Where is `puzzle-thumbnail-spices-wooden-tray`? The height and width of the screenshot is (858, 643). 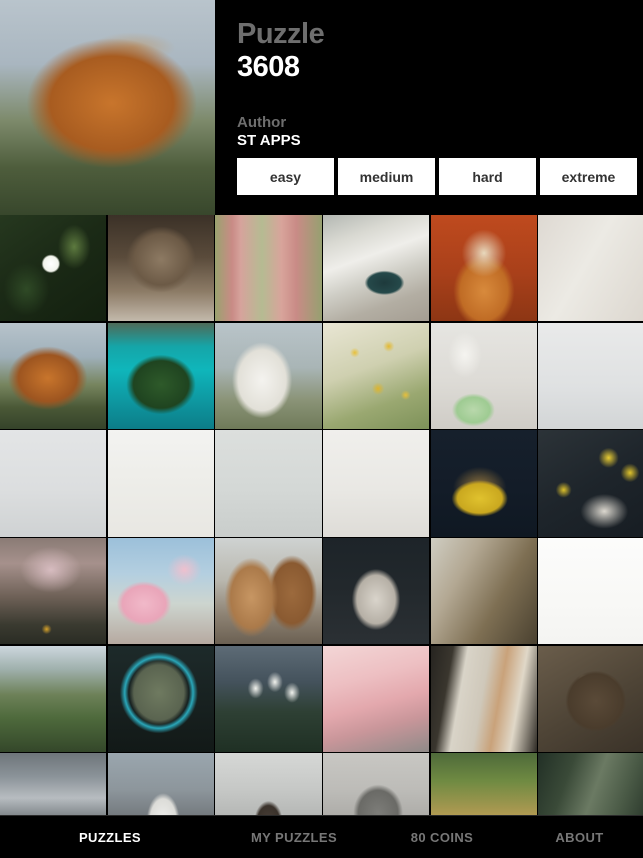 puzzle-thumbnail-spices-wooden-tray is located at coordinates (590, 698).